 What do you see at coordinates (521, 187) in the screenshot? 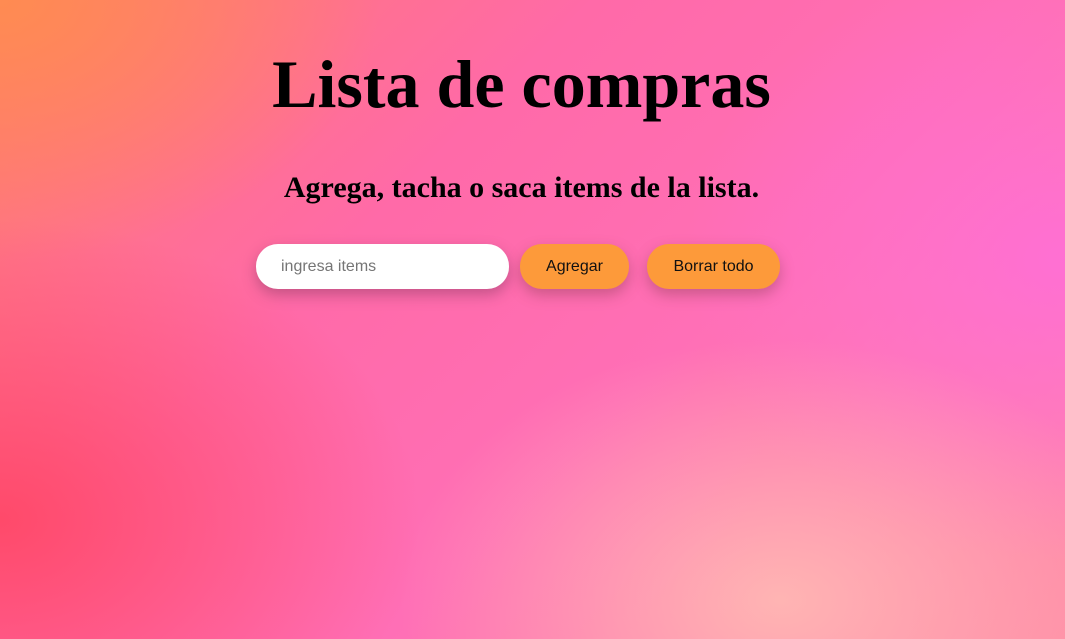
I see `page-subtitle: Agrega, tacha o saca items de la lista.` at bounding box center [521, 187].